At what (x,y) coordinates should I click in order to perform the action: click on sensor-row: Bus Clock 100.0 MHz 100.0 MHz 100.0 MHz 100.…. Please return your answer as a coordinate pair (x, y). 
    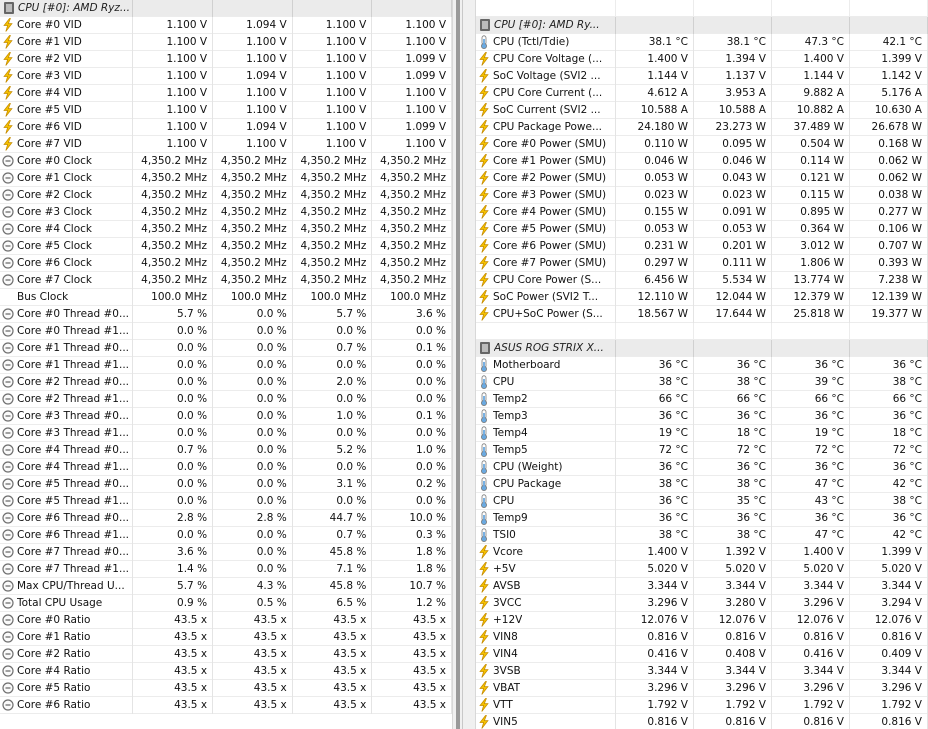
    Looking at the image, I should click on (226, 297).